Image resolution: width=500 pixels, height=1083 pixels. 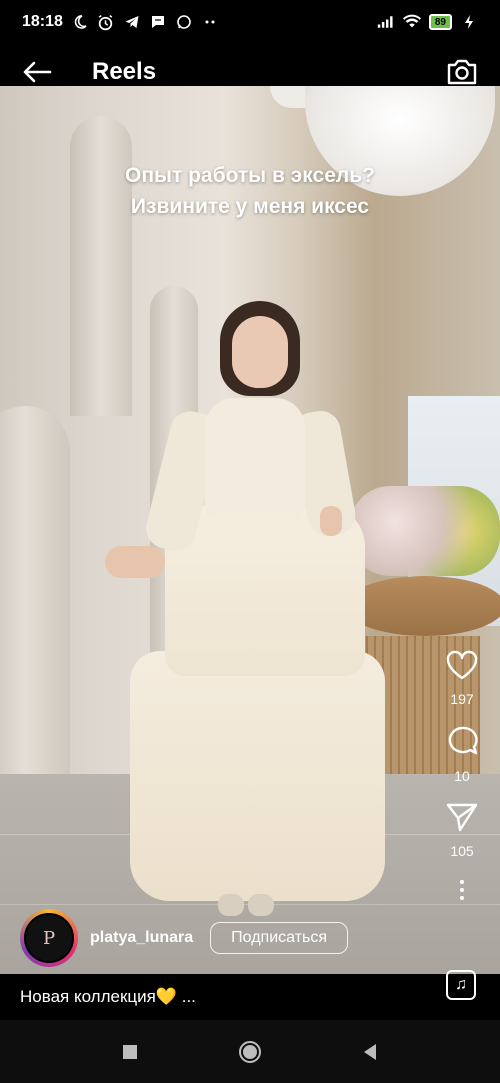 I want to click on status-right-icons: 89, so click(x=427, y=22).